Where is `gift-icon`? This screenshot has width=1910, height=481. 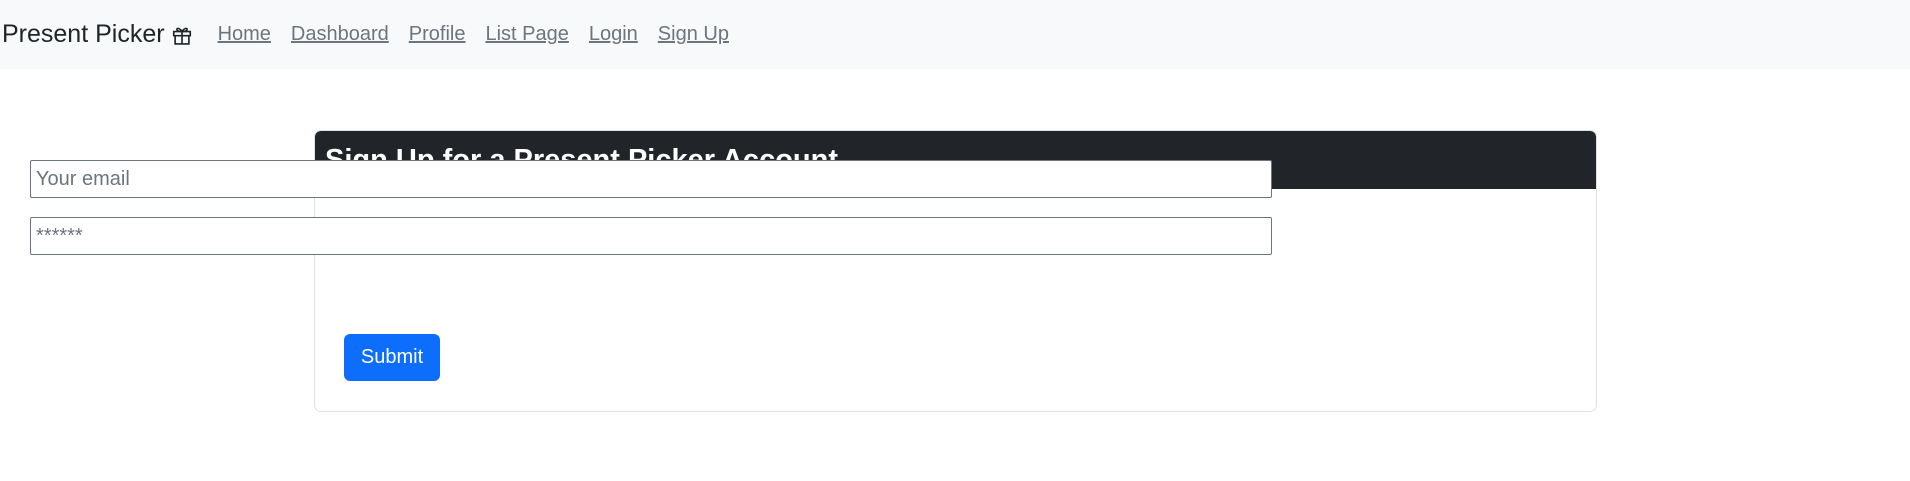 gift-icon is located at coordinates (181, 36).